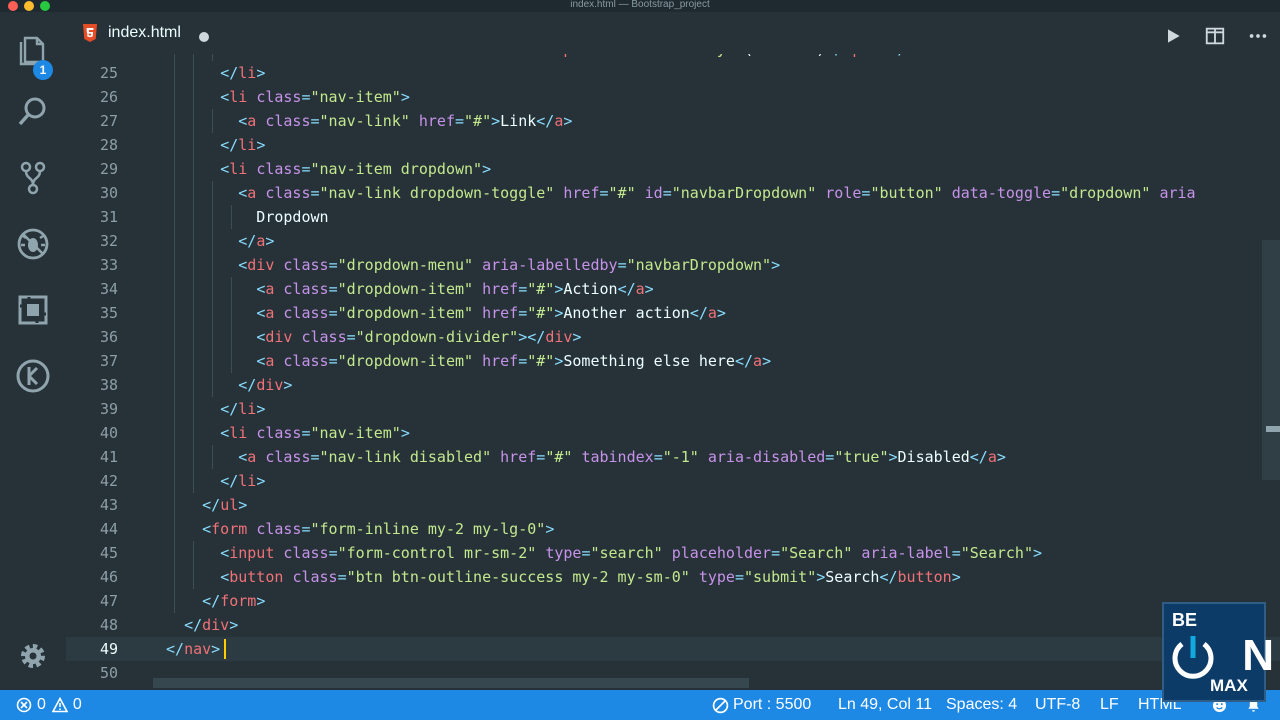  What do you see at coordinates (24, 705) in the screenshot?
I see `error-icon` at bounding box center [24, 705].